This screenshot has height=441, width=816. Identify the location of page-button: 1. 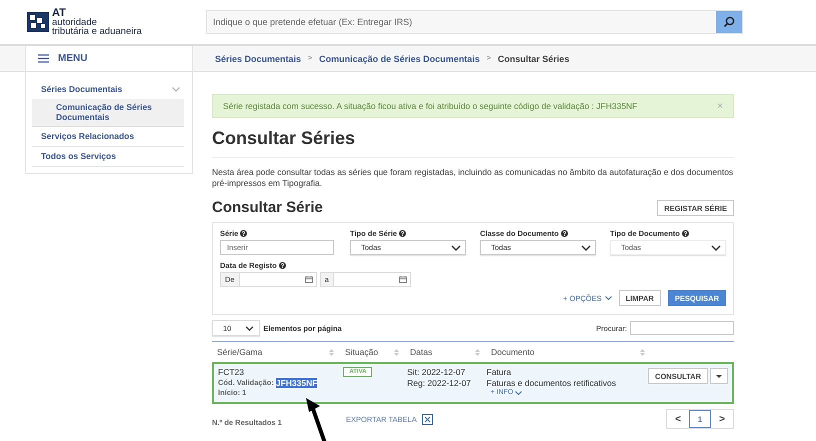
(700, 419).